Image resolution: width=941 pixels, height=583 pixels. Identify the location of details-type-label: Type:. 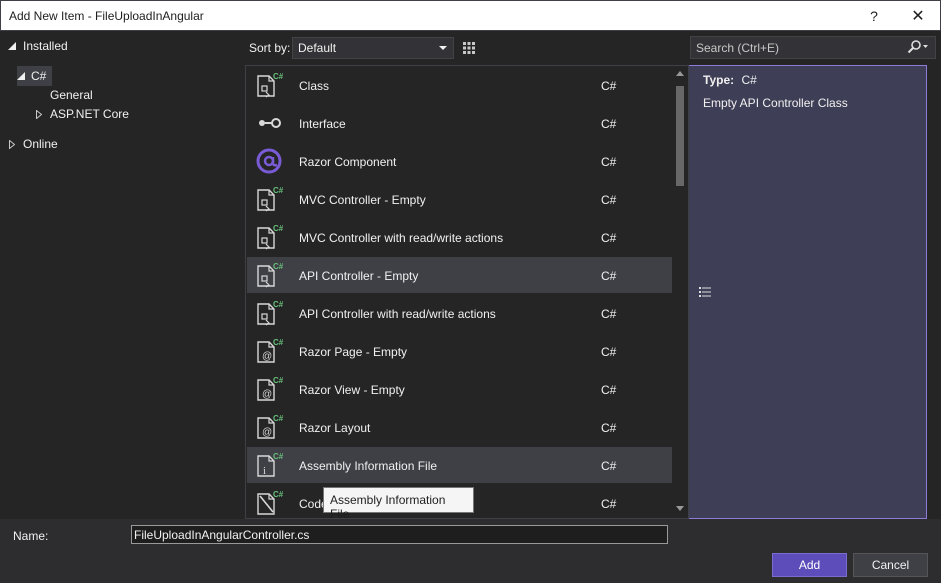
(719, 80).